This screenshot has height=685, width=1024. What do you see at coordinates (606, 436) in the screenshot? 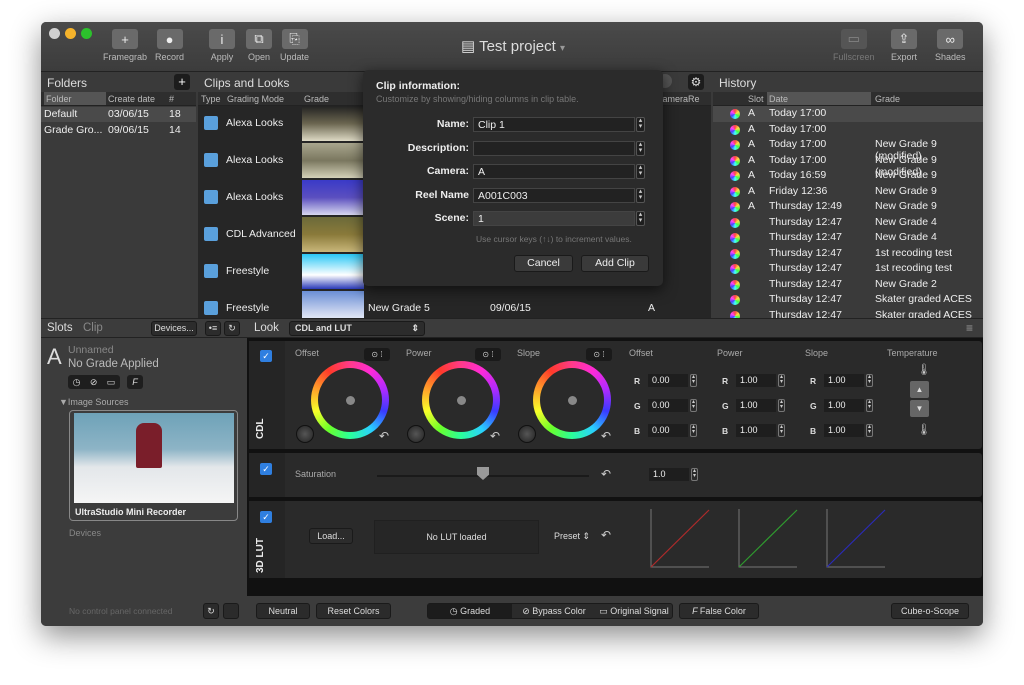
I see `slope-reset-icon: ↶` at bounding box center [606, 436].